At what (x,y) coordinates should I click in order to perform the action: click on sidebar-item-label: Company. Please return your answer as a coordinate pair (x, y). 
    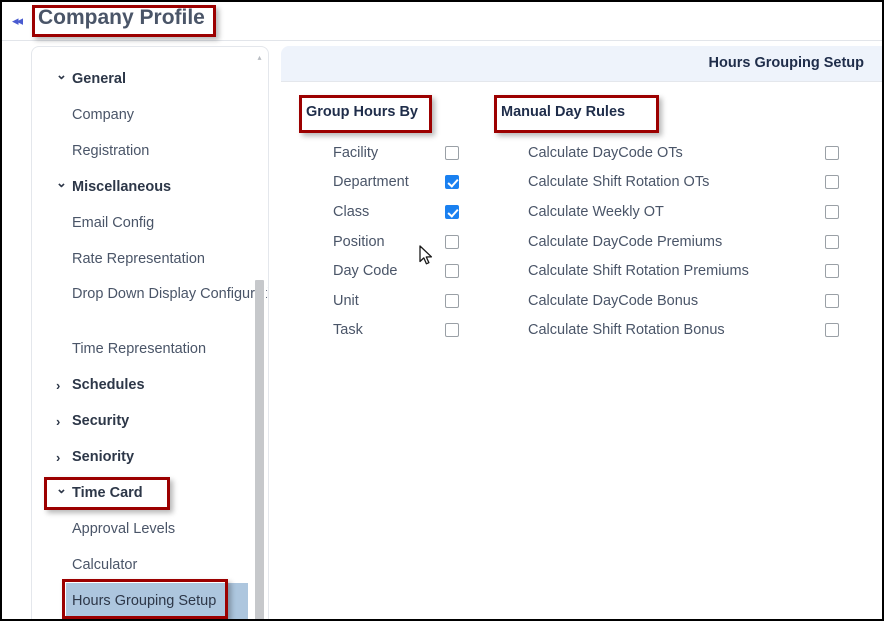
    Looking at the image, I should click on (103, 115).